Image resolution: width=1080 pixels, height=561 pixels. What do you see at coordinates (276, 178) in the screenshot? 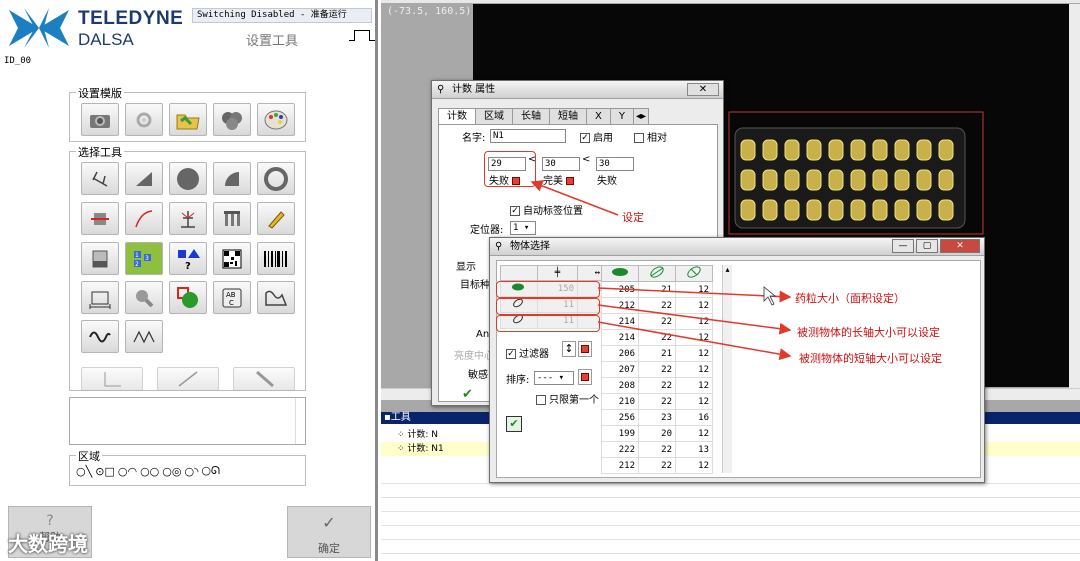
I see `ring-icon` at bounding box center [276, 178].